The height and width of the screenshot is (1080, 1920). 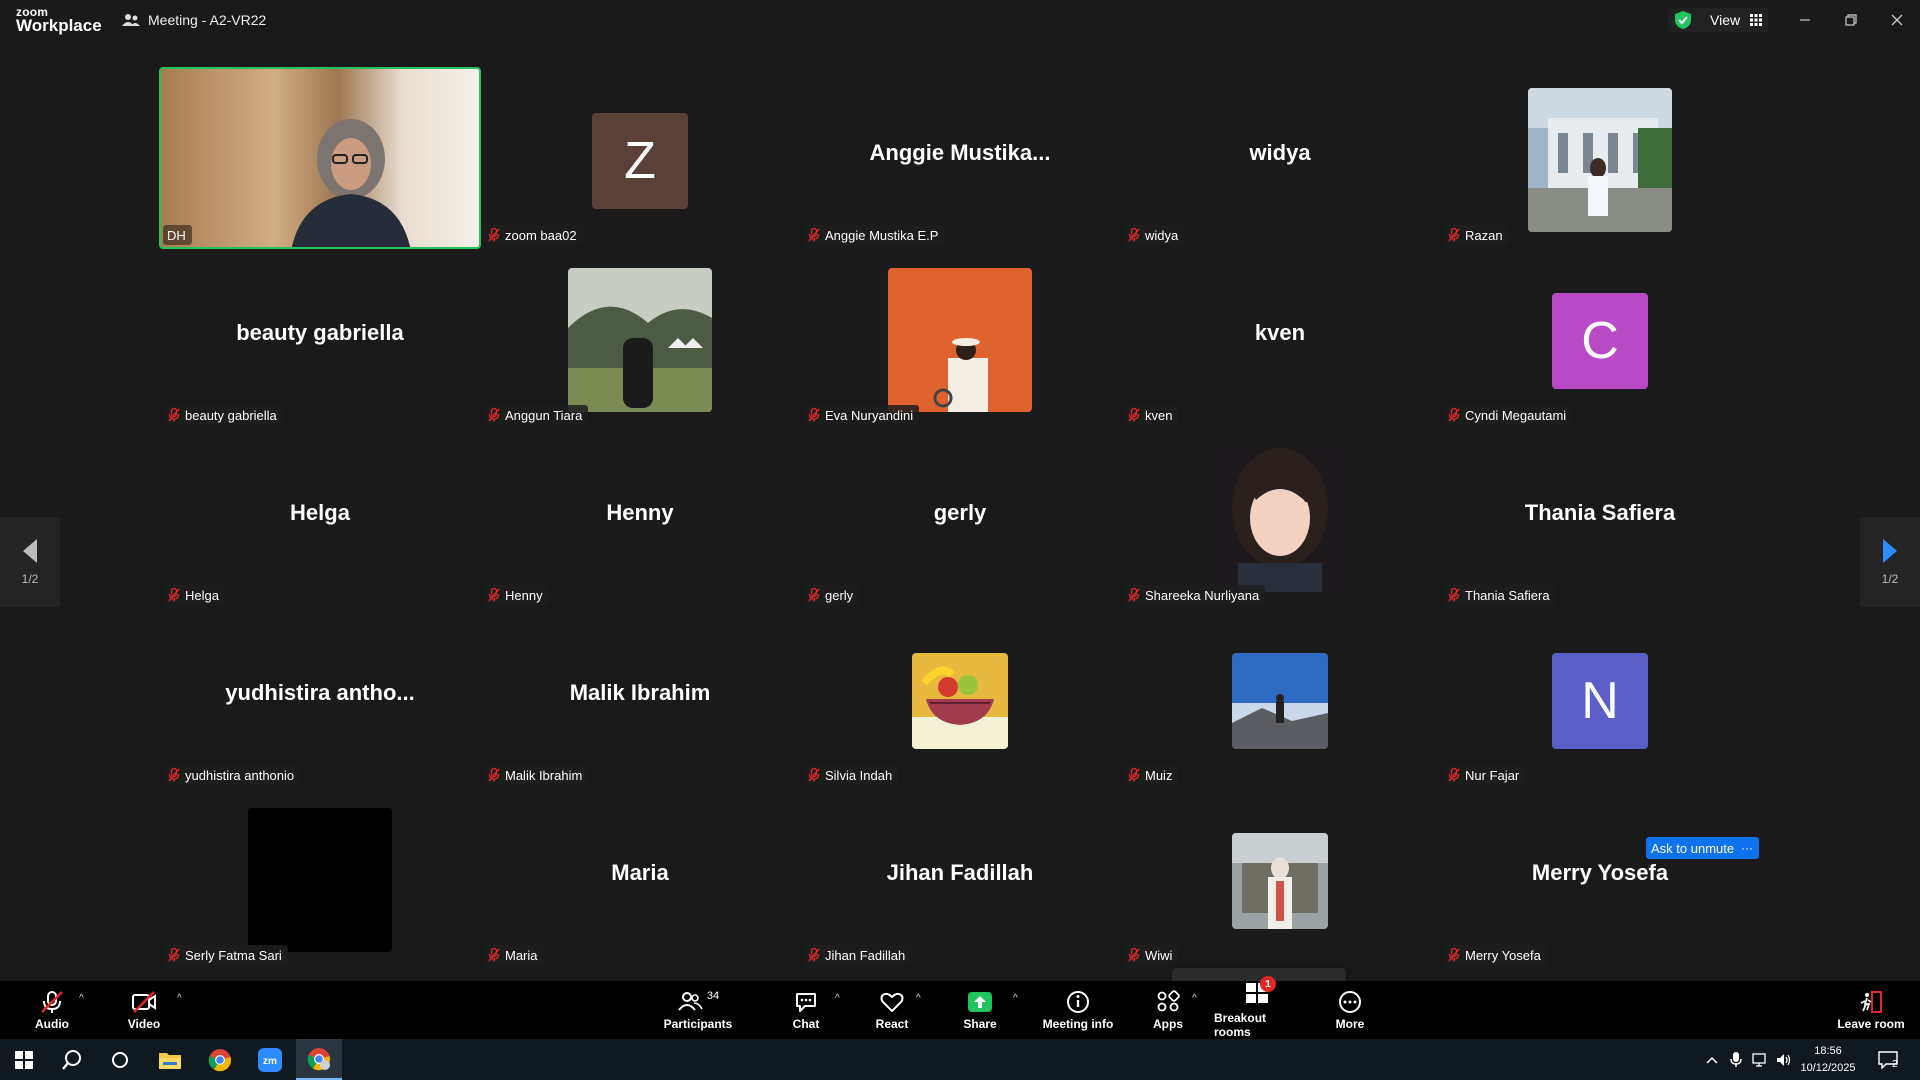 What do you see at coordinates (1194, 998) in the screenshot?
I see `apps-options-caret: ^` at bounding box center [1194, 998].